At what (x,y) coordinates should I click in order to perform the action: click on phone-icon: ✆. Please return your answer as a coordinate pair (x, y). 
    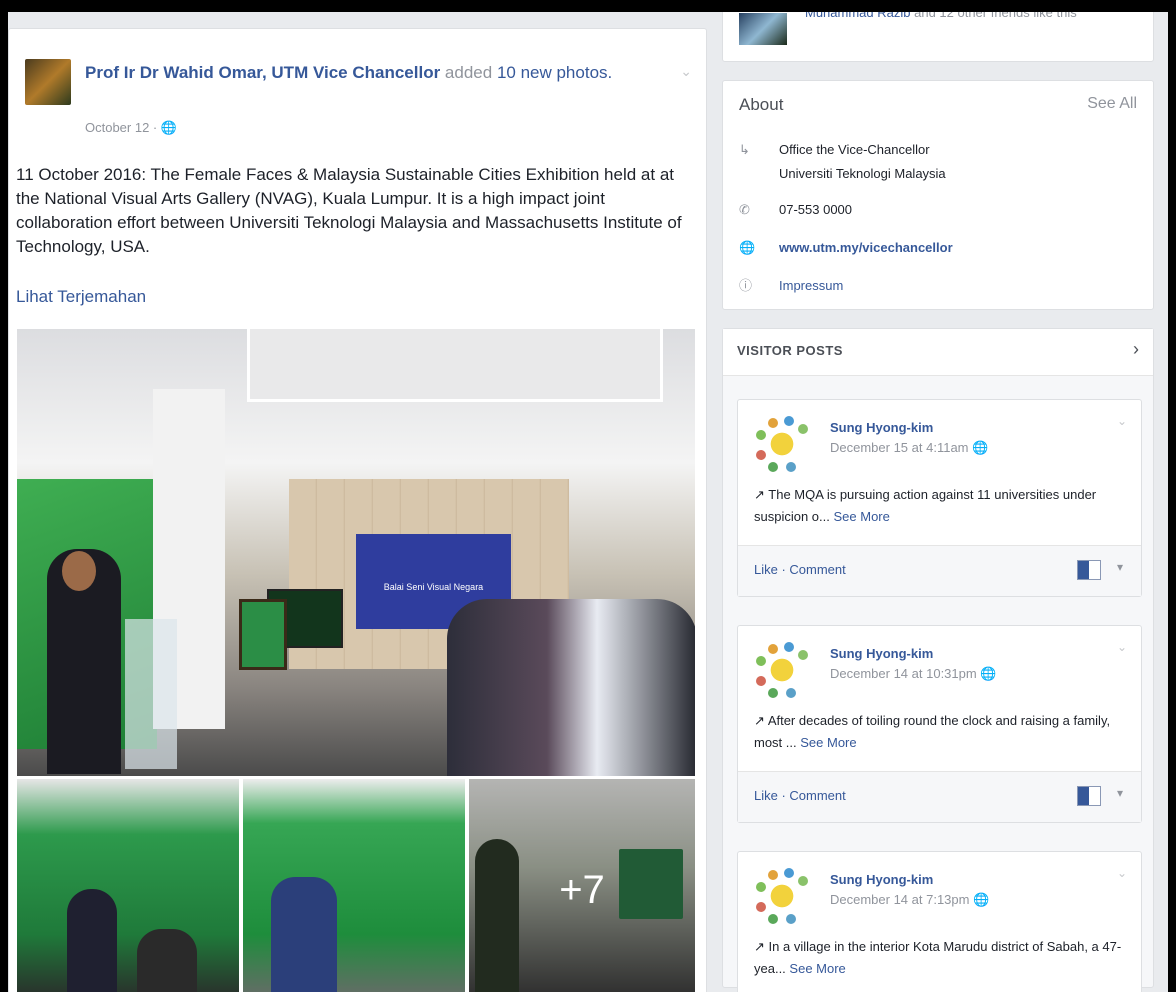
    Looking at the image, I should click on (744, 209).